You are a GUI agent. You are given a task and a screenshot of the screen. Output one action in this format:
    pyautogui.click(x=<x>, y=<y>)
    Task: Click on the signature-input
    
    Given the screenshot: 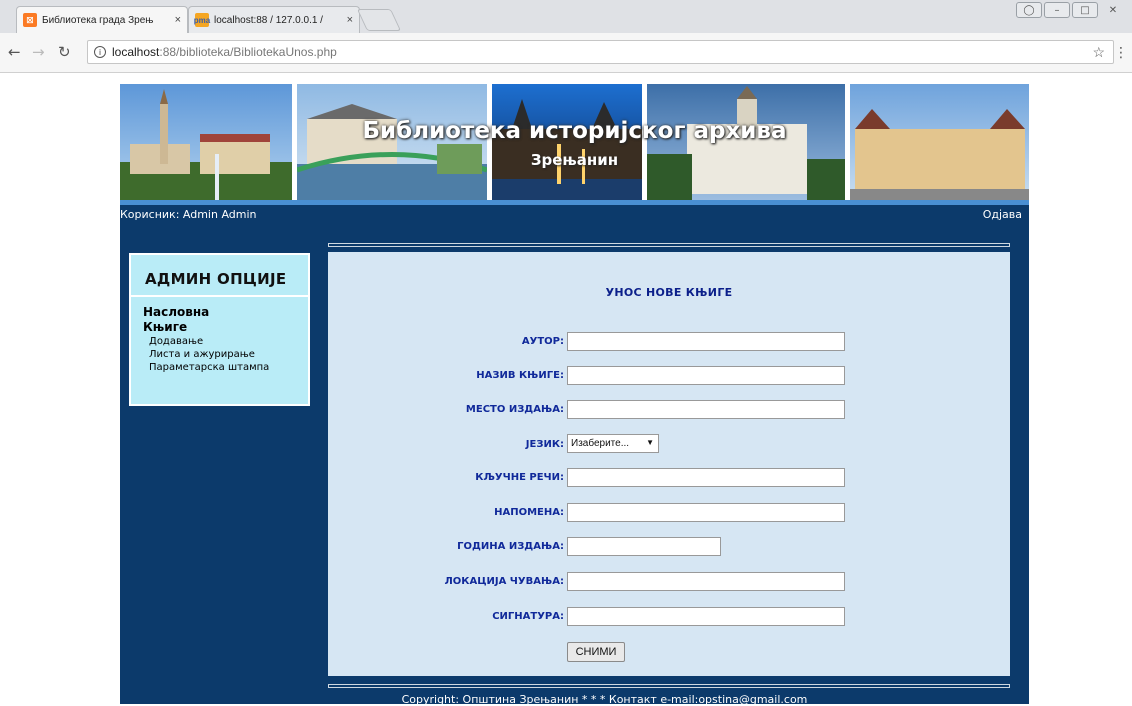 What is the action you would take?
    pyautogui.click(x=706, y=616)
    